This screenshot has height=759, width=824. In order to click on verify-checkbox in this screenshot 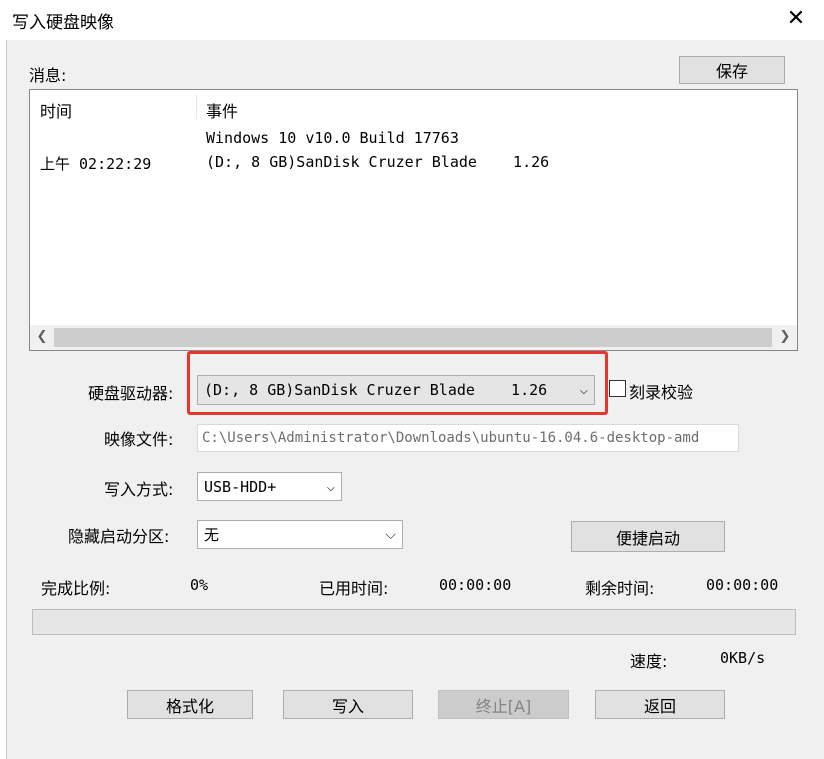, I will do `click(617, 388)`.